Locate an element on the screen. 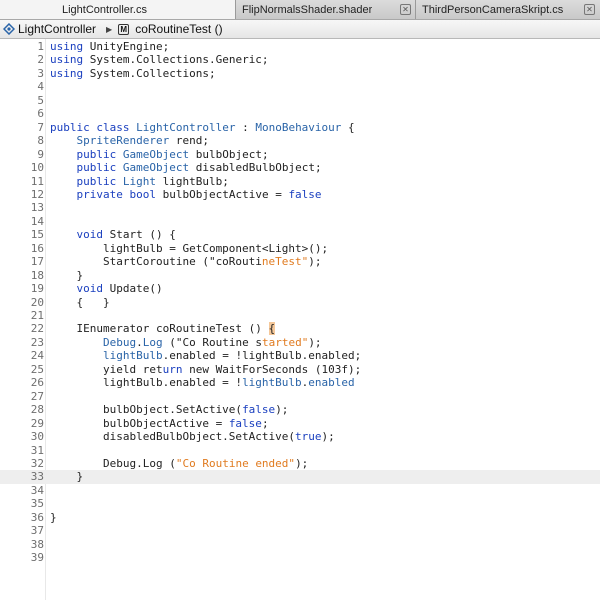  line-number: 37 is located at coordinates (37, 531).